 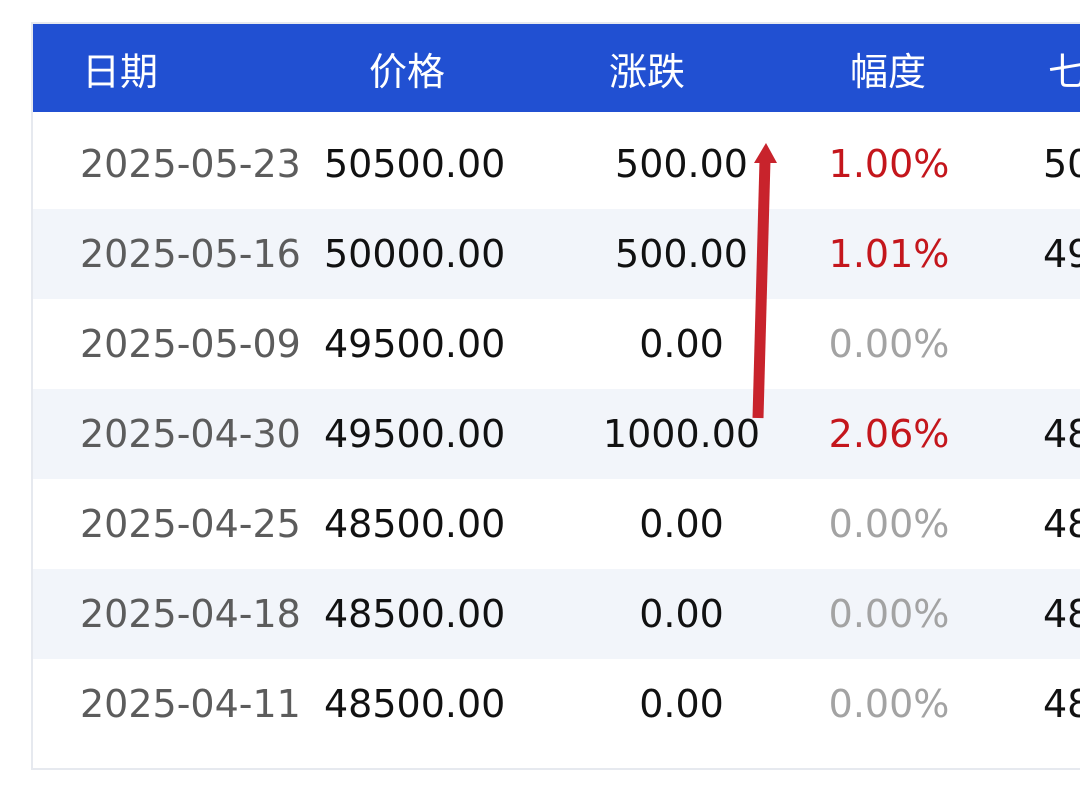 What do you see at coordinates (556, 704) in the screenshot?
I see `table-row: 2025-04-11 48500.00 0.00 0.00% 48` at bounding box center [556, 704].